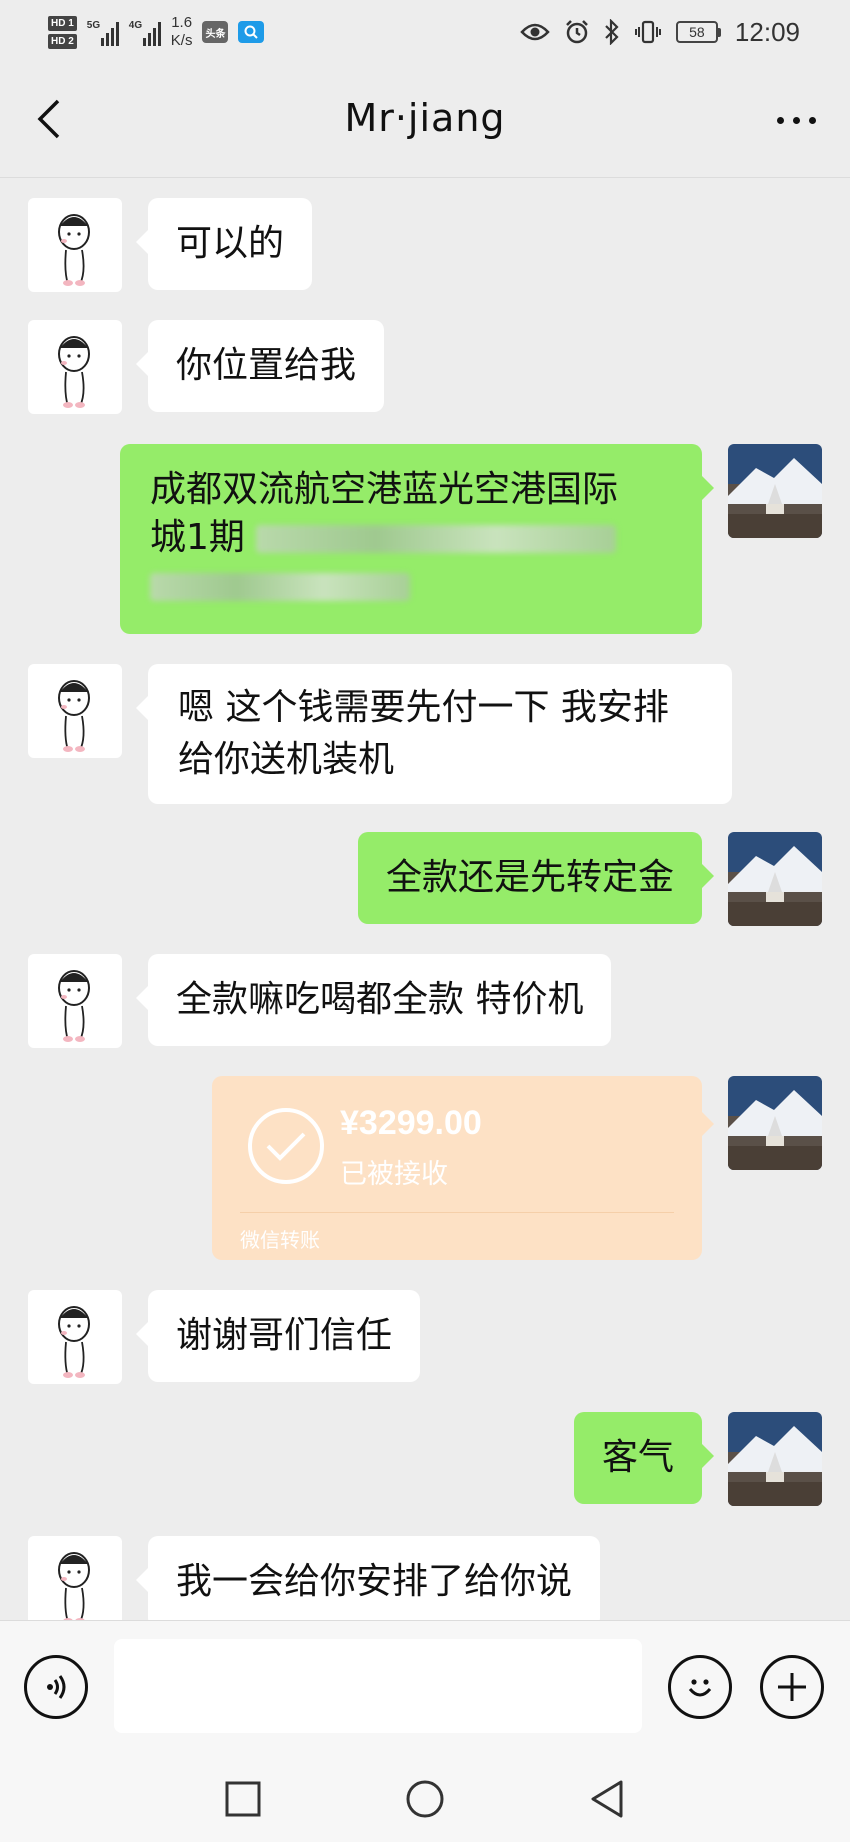  I want to click on home-button, so click(425, 1799).